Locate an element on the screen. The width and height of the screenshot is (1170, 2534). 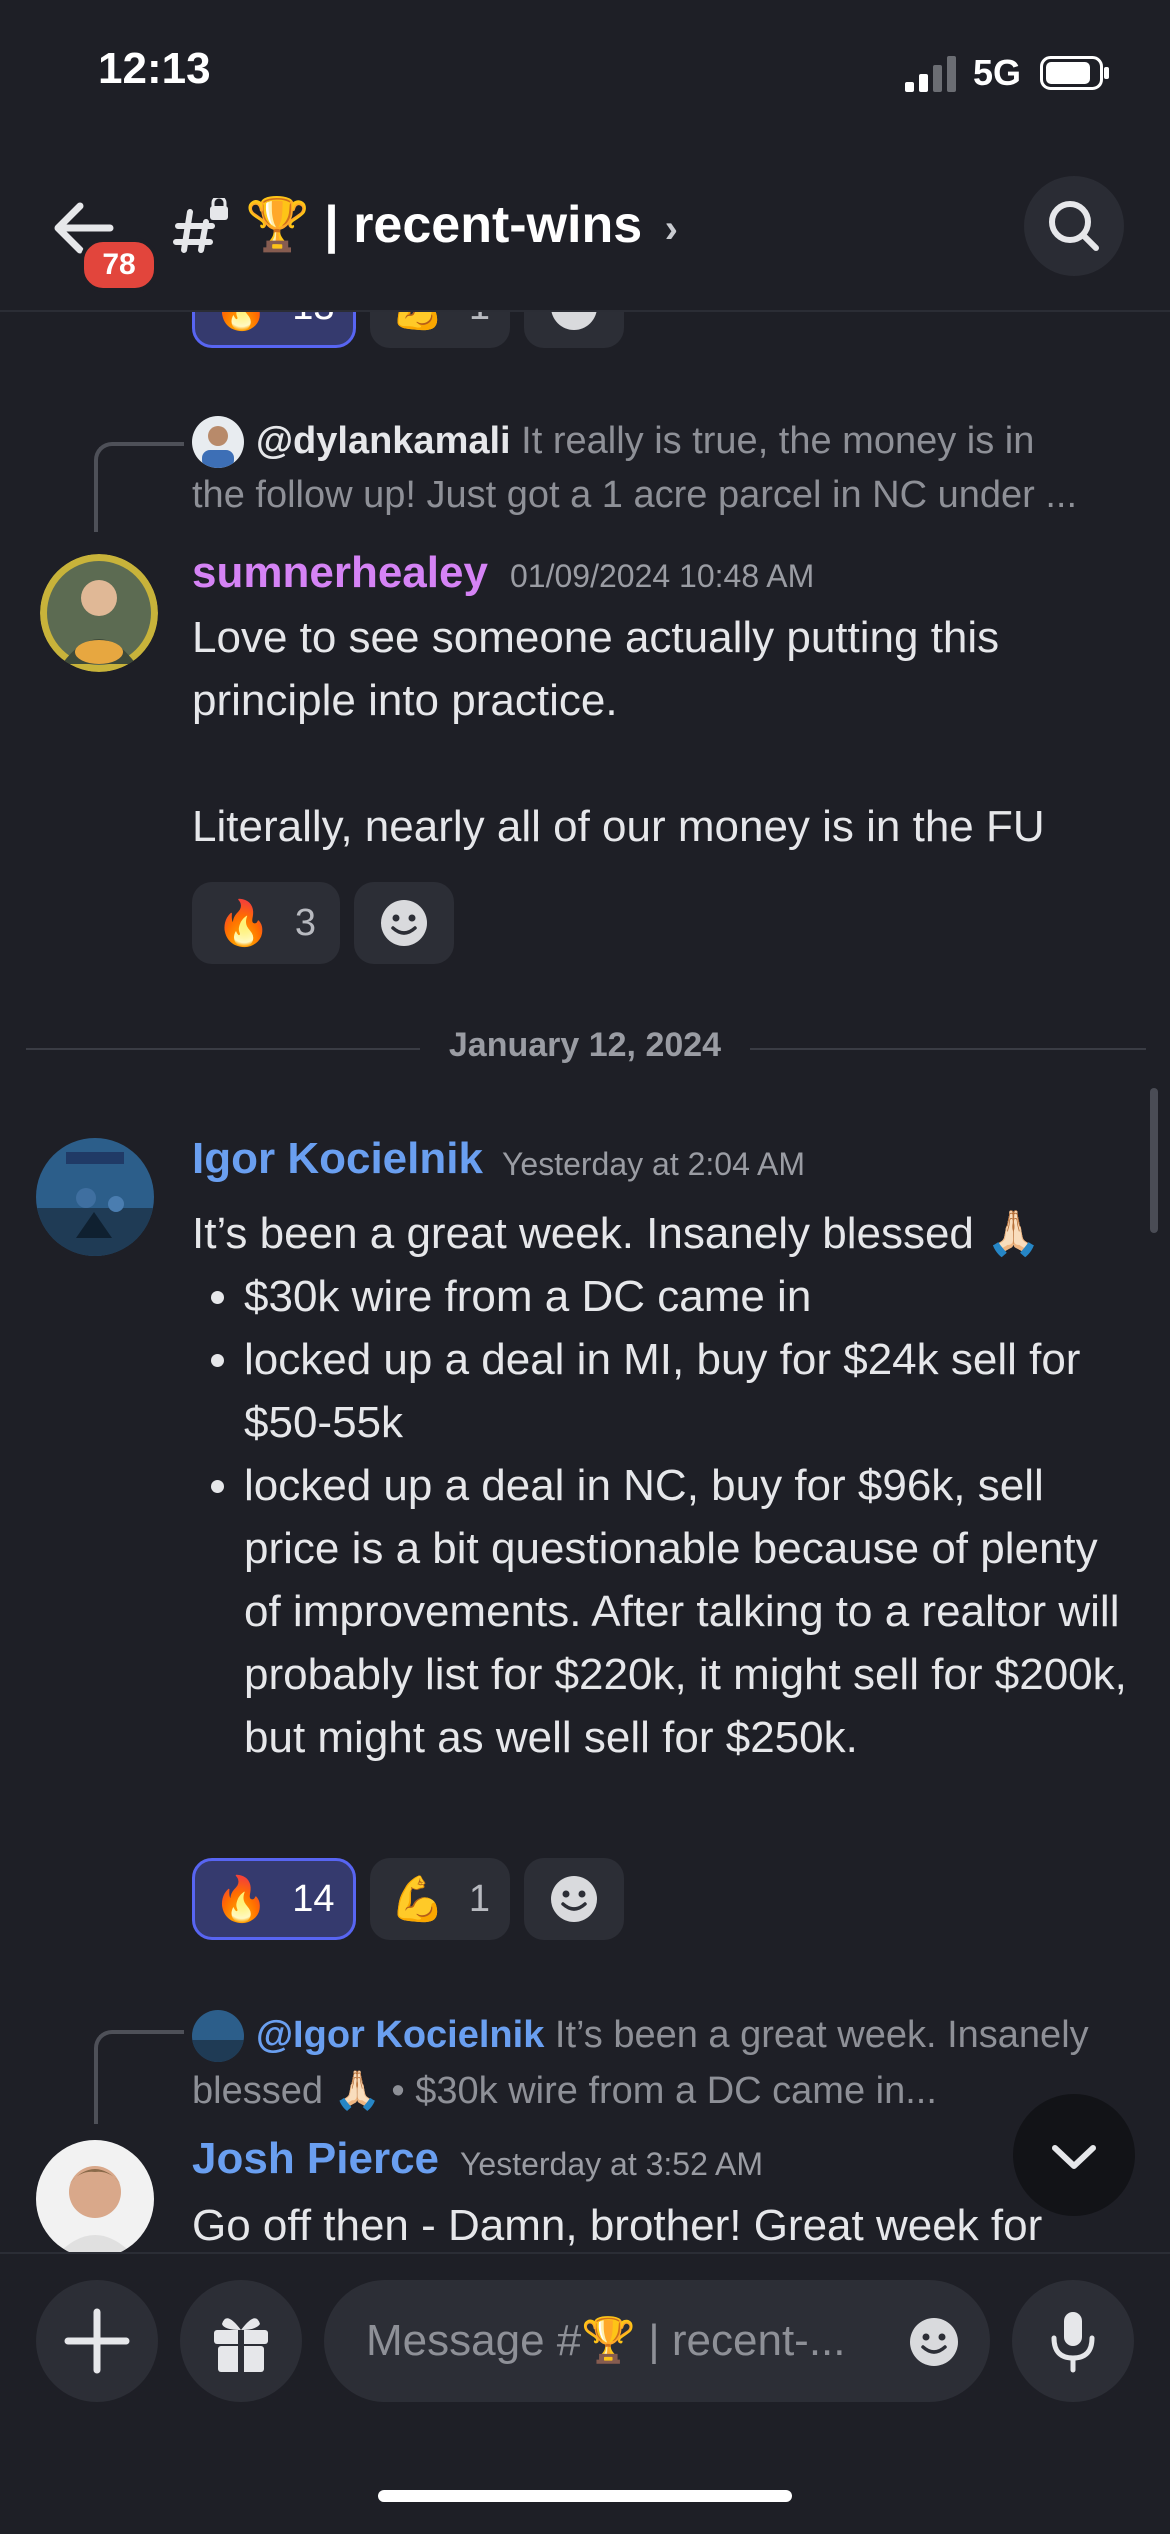
avatar-josh-pierce is located at coordinates (95, 2199).